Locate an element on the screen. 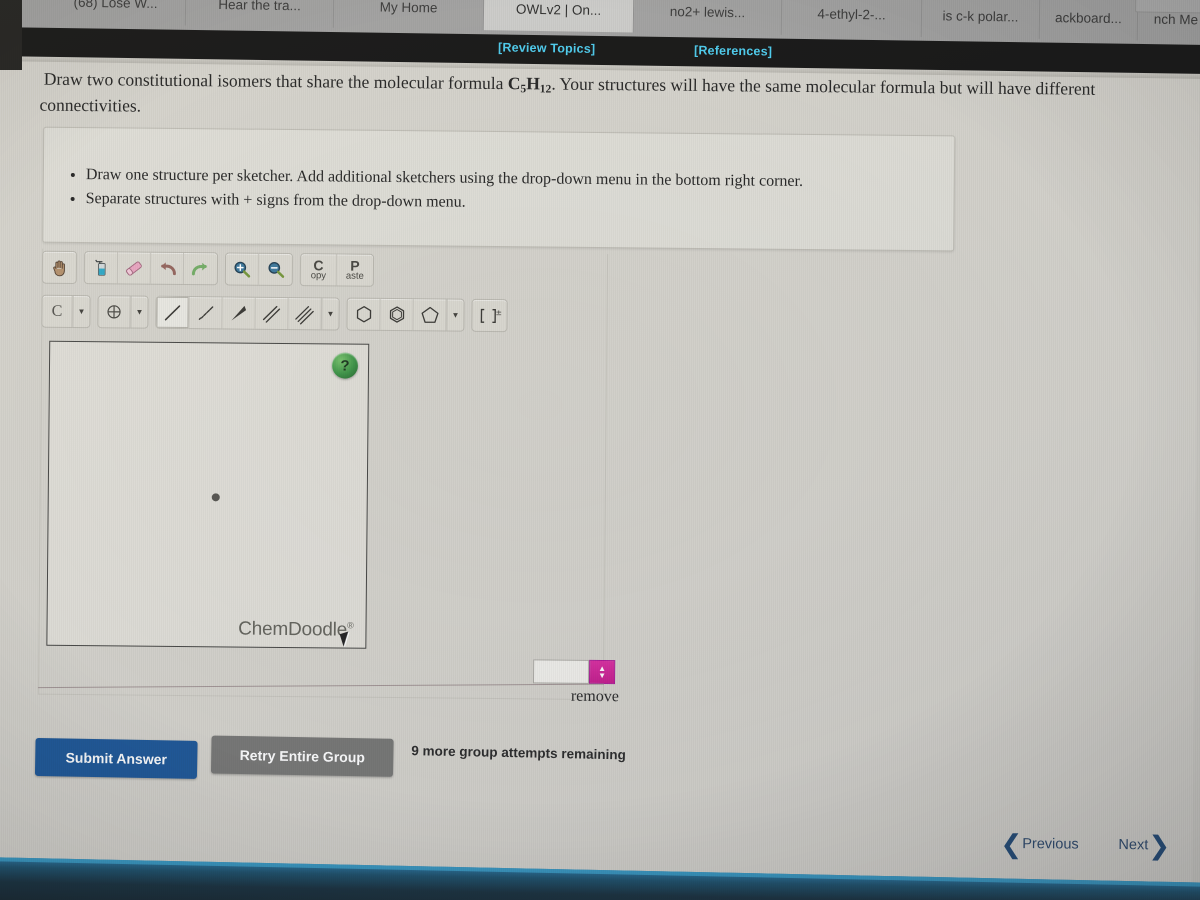 The width and height of the screenshot is (1200, 900). next-label: Next is located at coordinates (1133, 845).